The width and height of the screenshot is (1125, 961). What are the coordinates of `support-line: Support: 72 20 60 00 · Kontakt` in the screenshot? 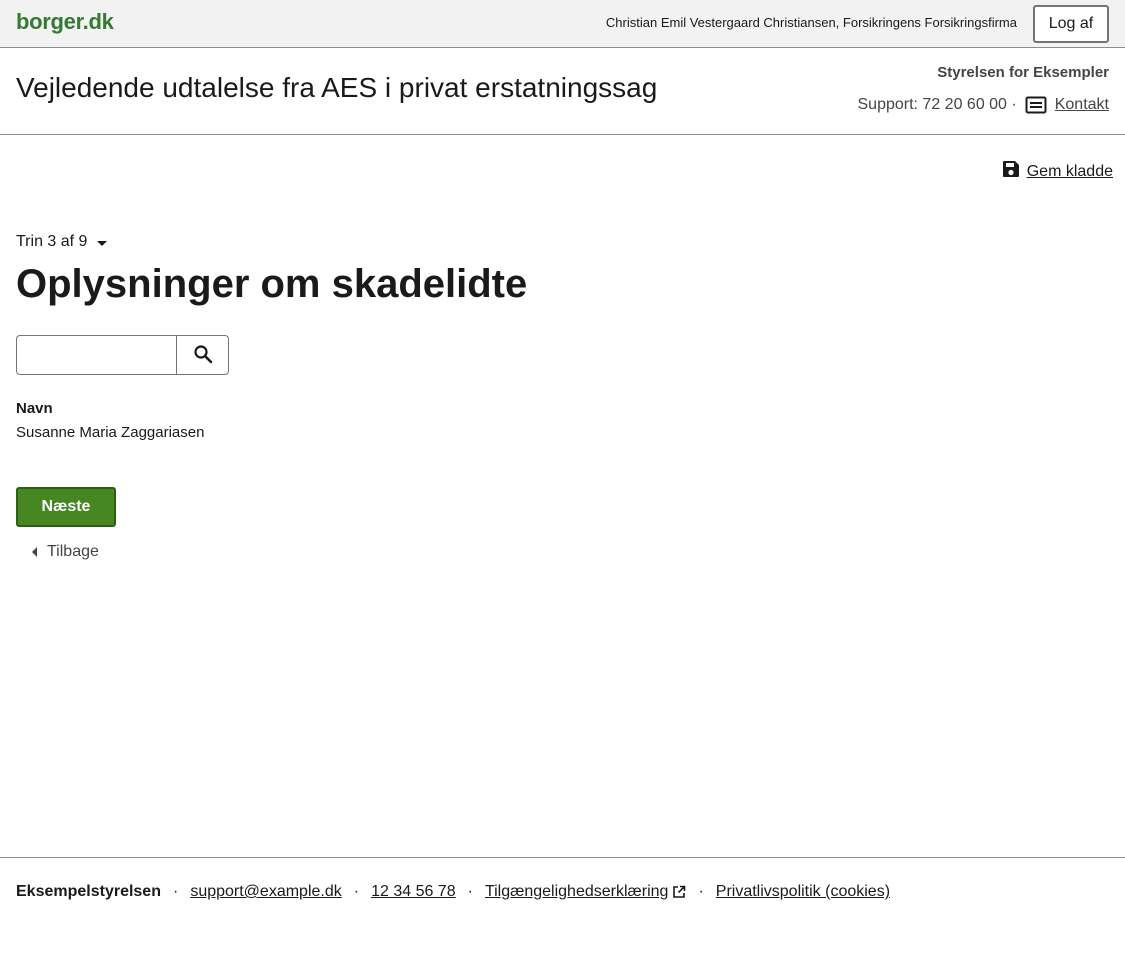 It's located at (983, 105).